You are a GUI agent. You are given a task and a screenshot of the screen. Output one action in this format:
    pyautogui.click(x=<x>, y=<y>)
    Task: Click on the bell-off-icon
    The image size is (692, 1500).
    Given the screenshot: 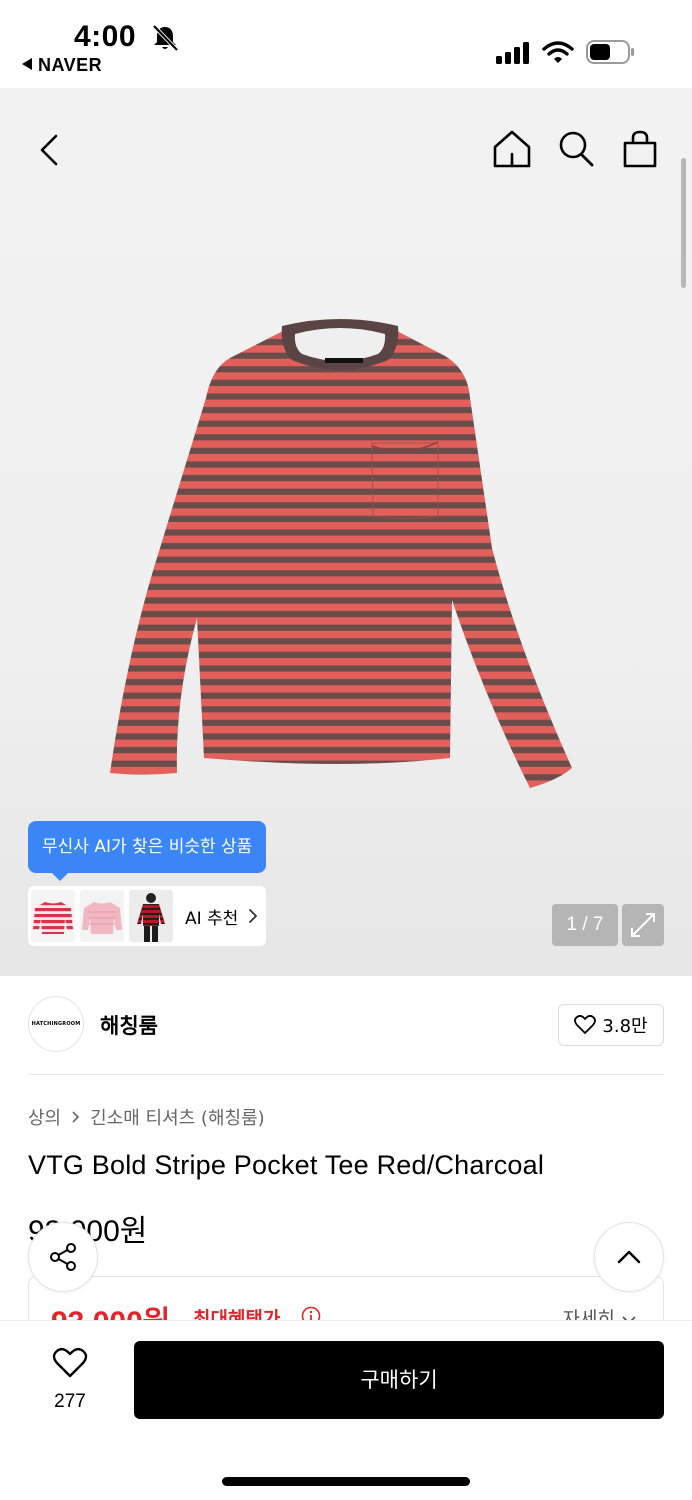 What is the action you would take?
    pyautogui.click(x=165, y=38)
    